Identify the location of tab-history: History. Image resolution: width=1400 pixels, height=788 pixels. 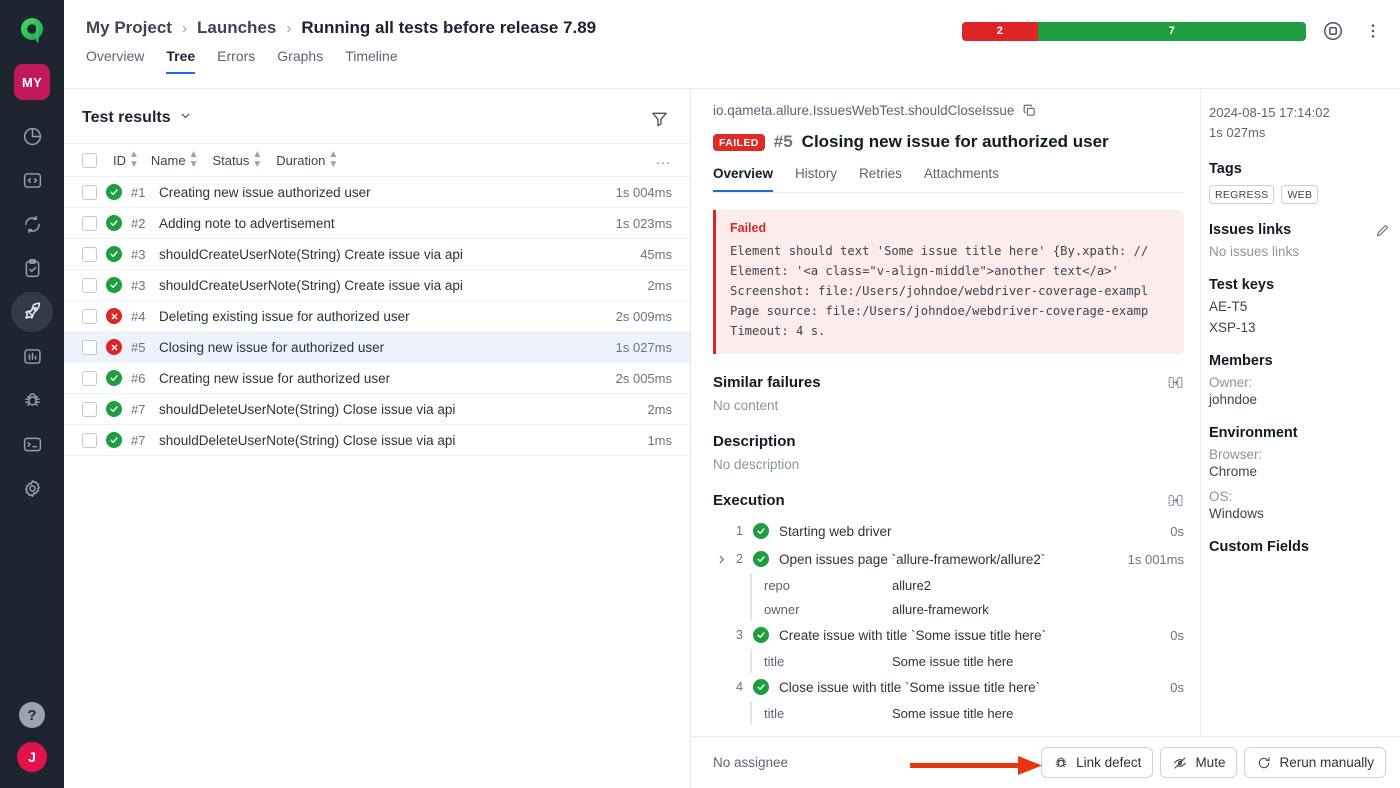
(816, 179).